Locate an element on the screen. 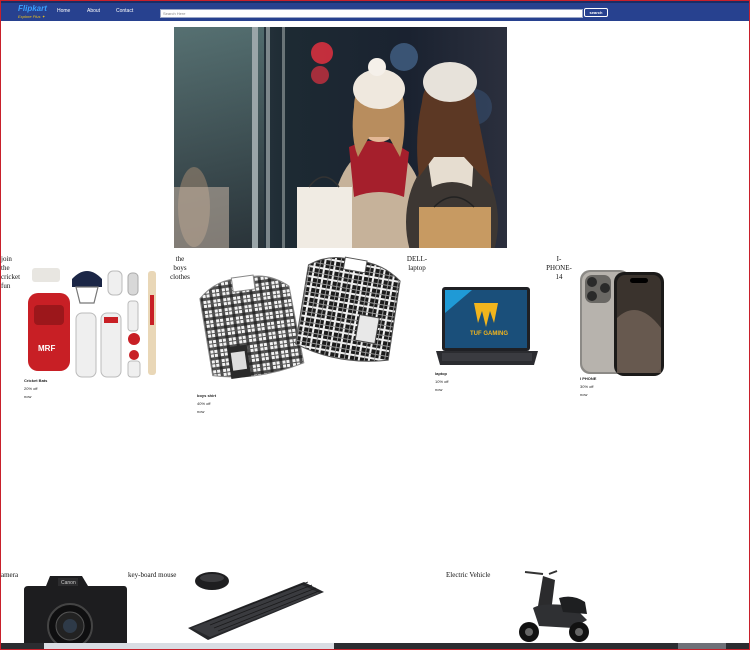 Image resolution: width=750 pixels, height=650 pixels. product-name: Cricket Bats is located at coordinates (35, 381).